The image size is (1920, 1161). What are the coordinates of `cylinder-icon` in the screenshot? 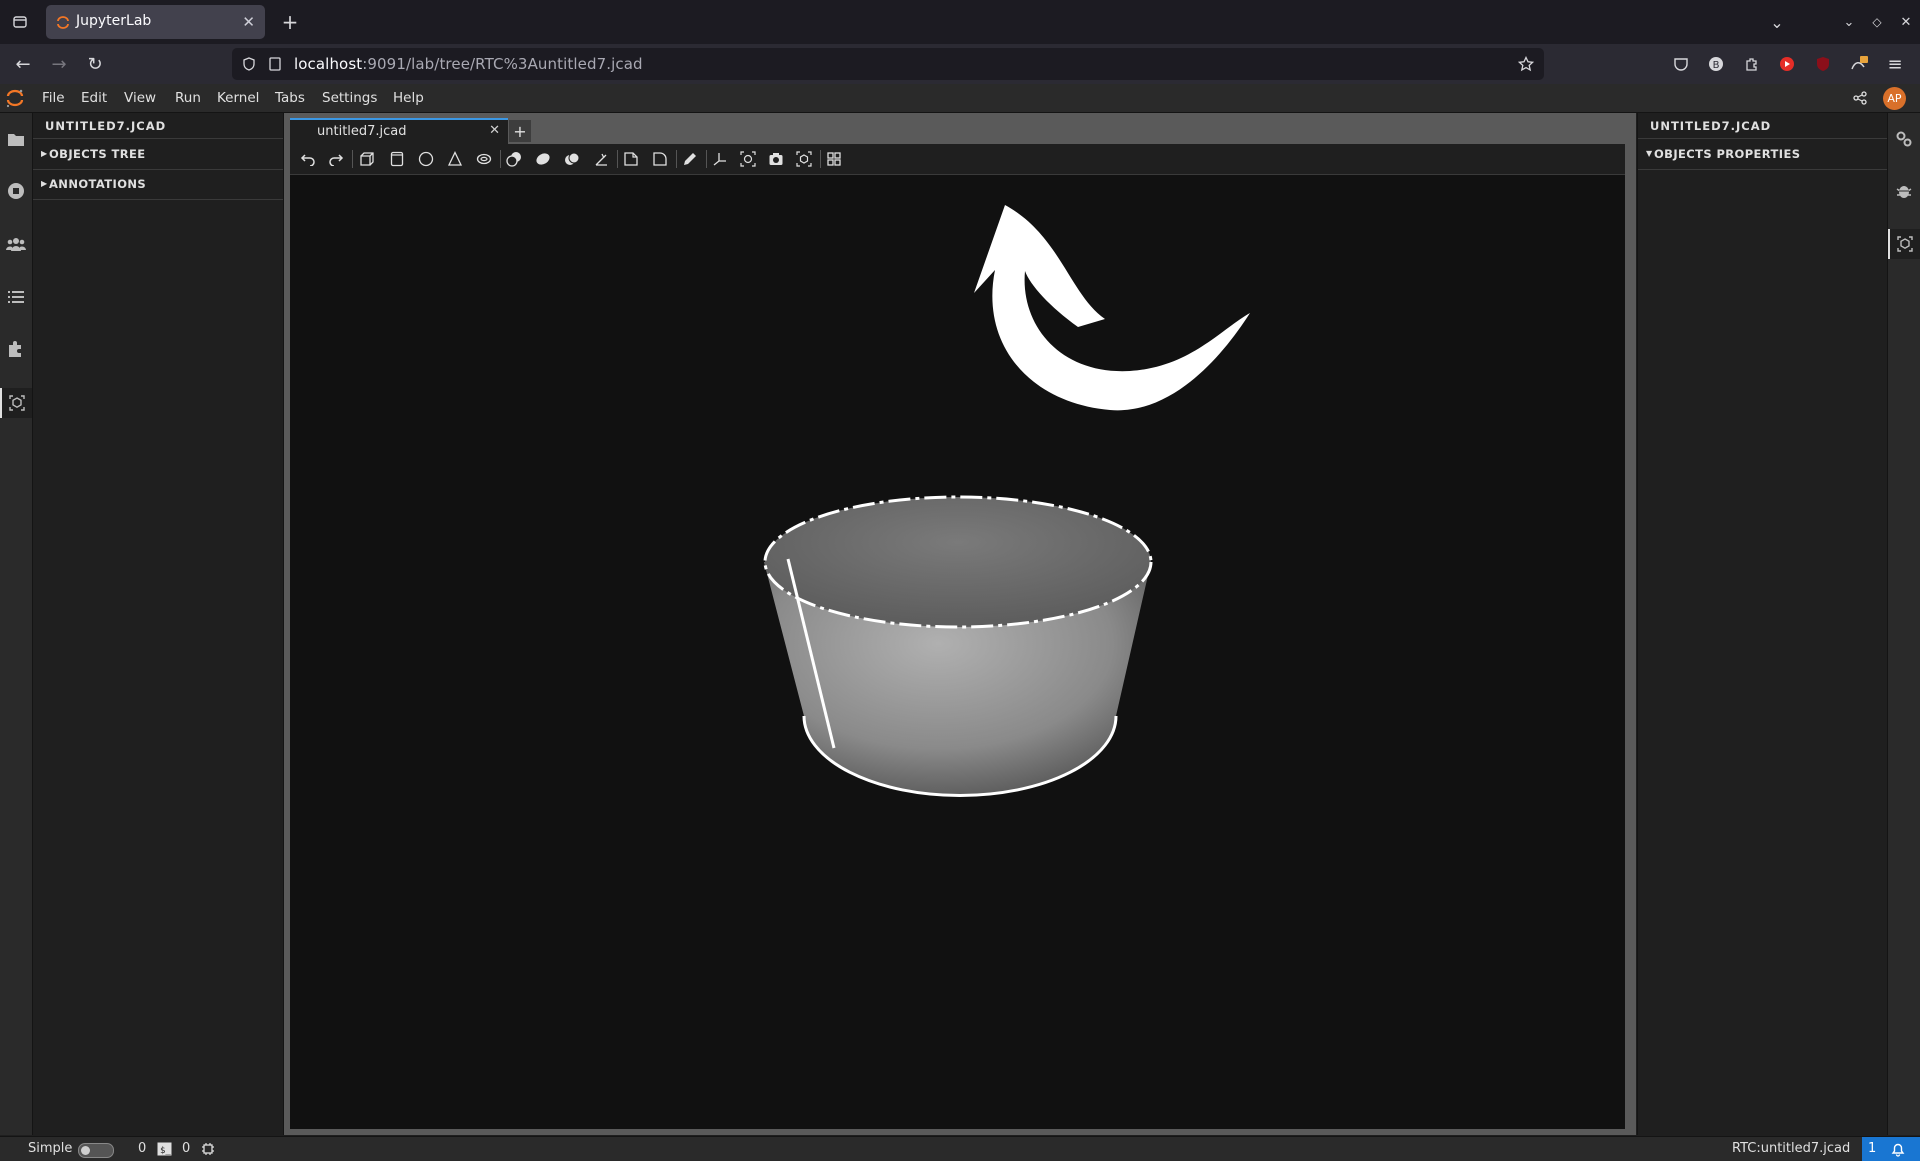 It's located at (397, 159).